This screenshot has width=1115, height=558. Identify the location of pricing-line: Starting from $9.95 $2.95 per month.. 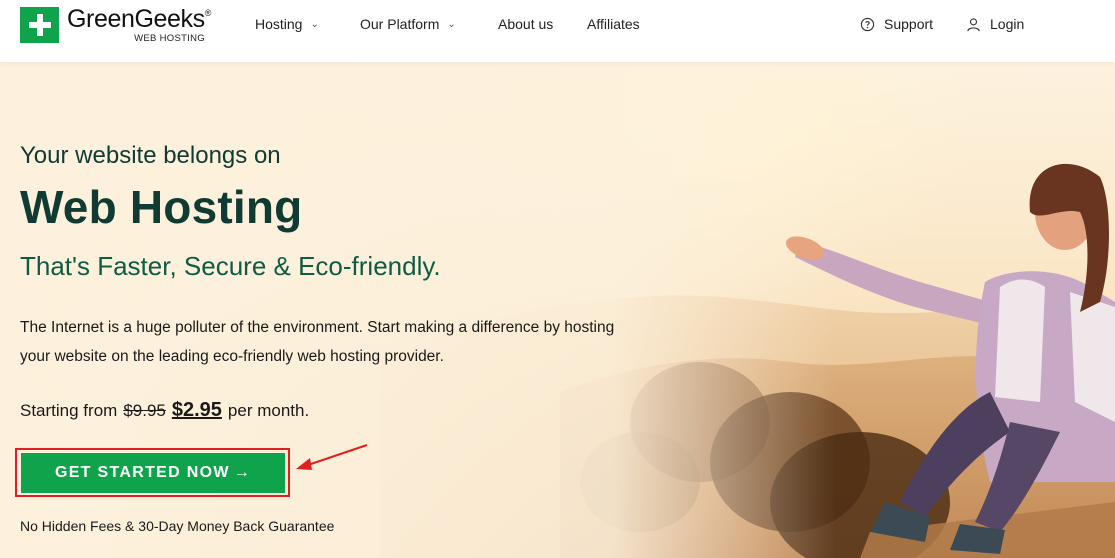
(164, 410).